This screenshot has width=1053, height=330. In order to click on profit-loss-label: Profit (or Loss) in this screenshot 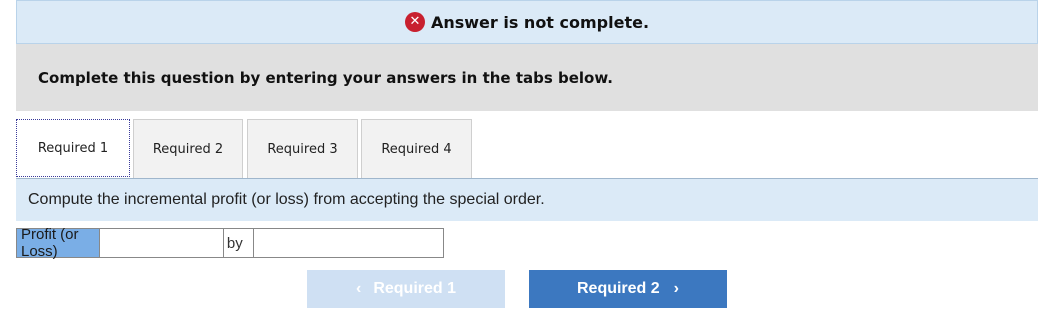, I will do `click(58, 243)`.